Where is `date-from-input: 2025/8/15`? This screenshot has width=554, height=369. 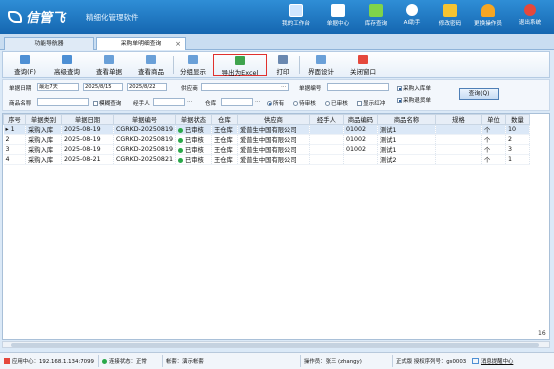 date-from-input: 2025/8/15 is located at coordinates (103, 87).